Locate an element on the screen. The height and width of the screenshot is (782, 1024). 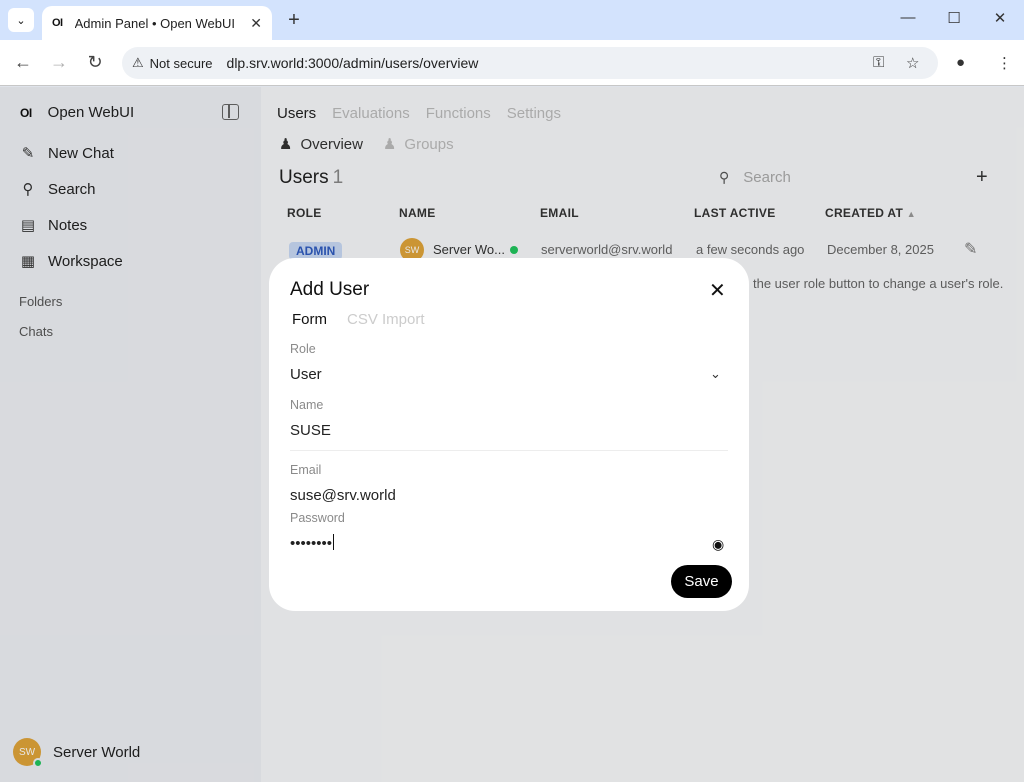
role-label: Role is located at coordinates (303, 349).